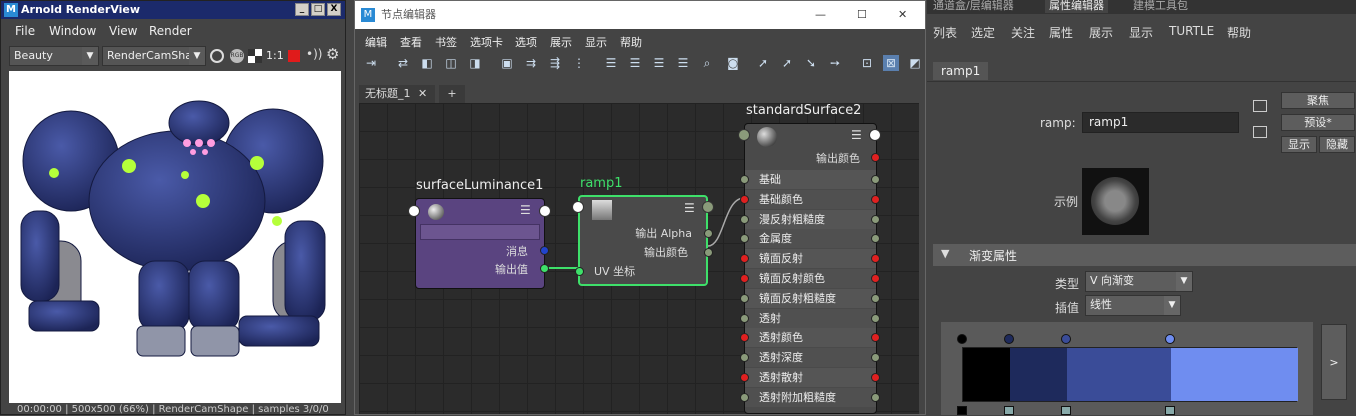 The image size is (1356, 416). I want to click on attribute-row: 基础颜色, so click(810, 199).